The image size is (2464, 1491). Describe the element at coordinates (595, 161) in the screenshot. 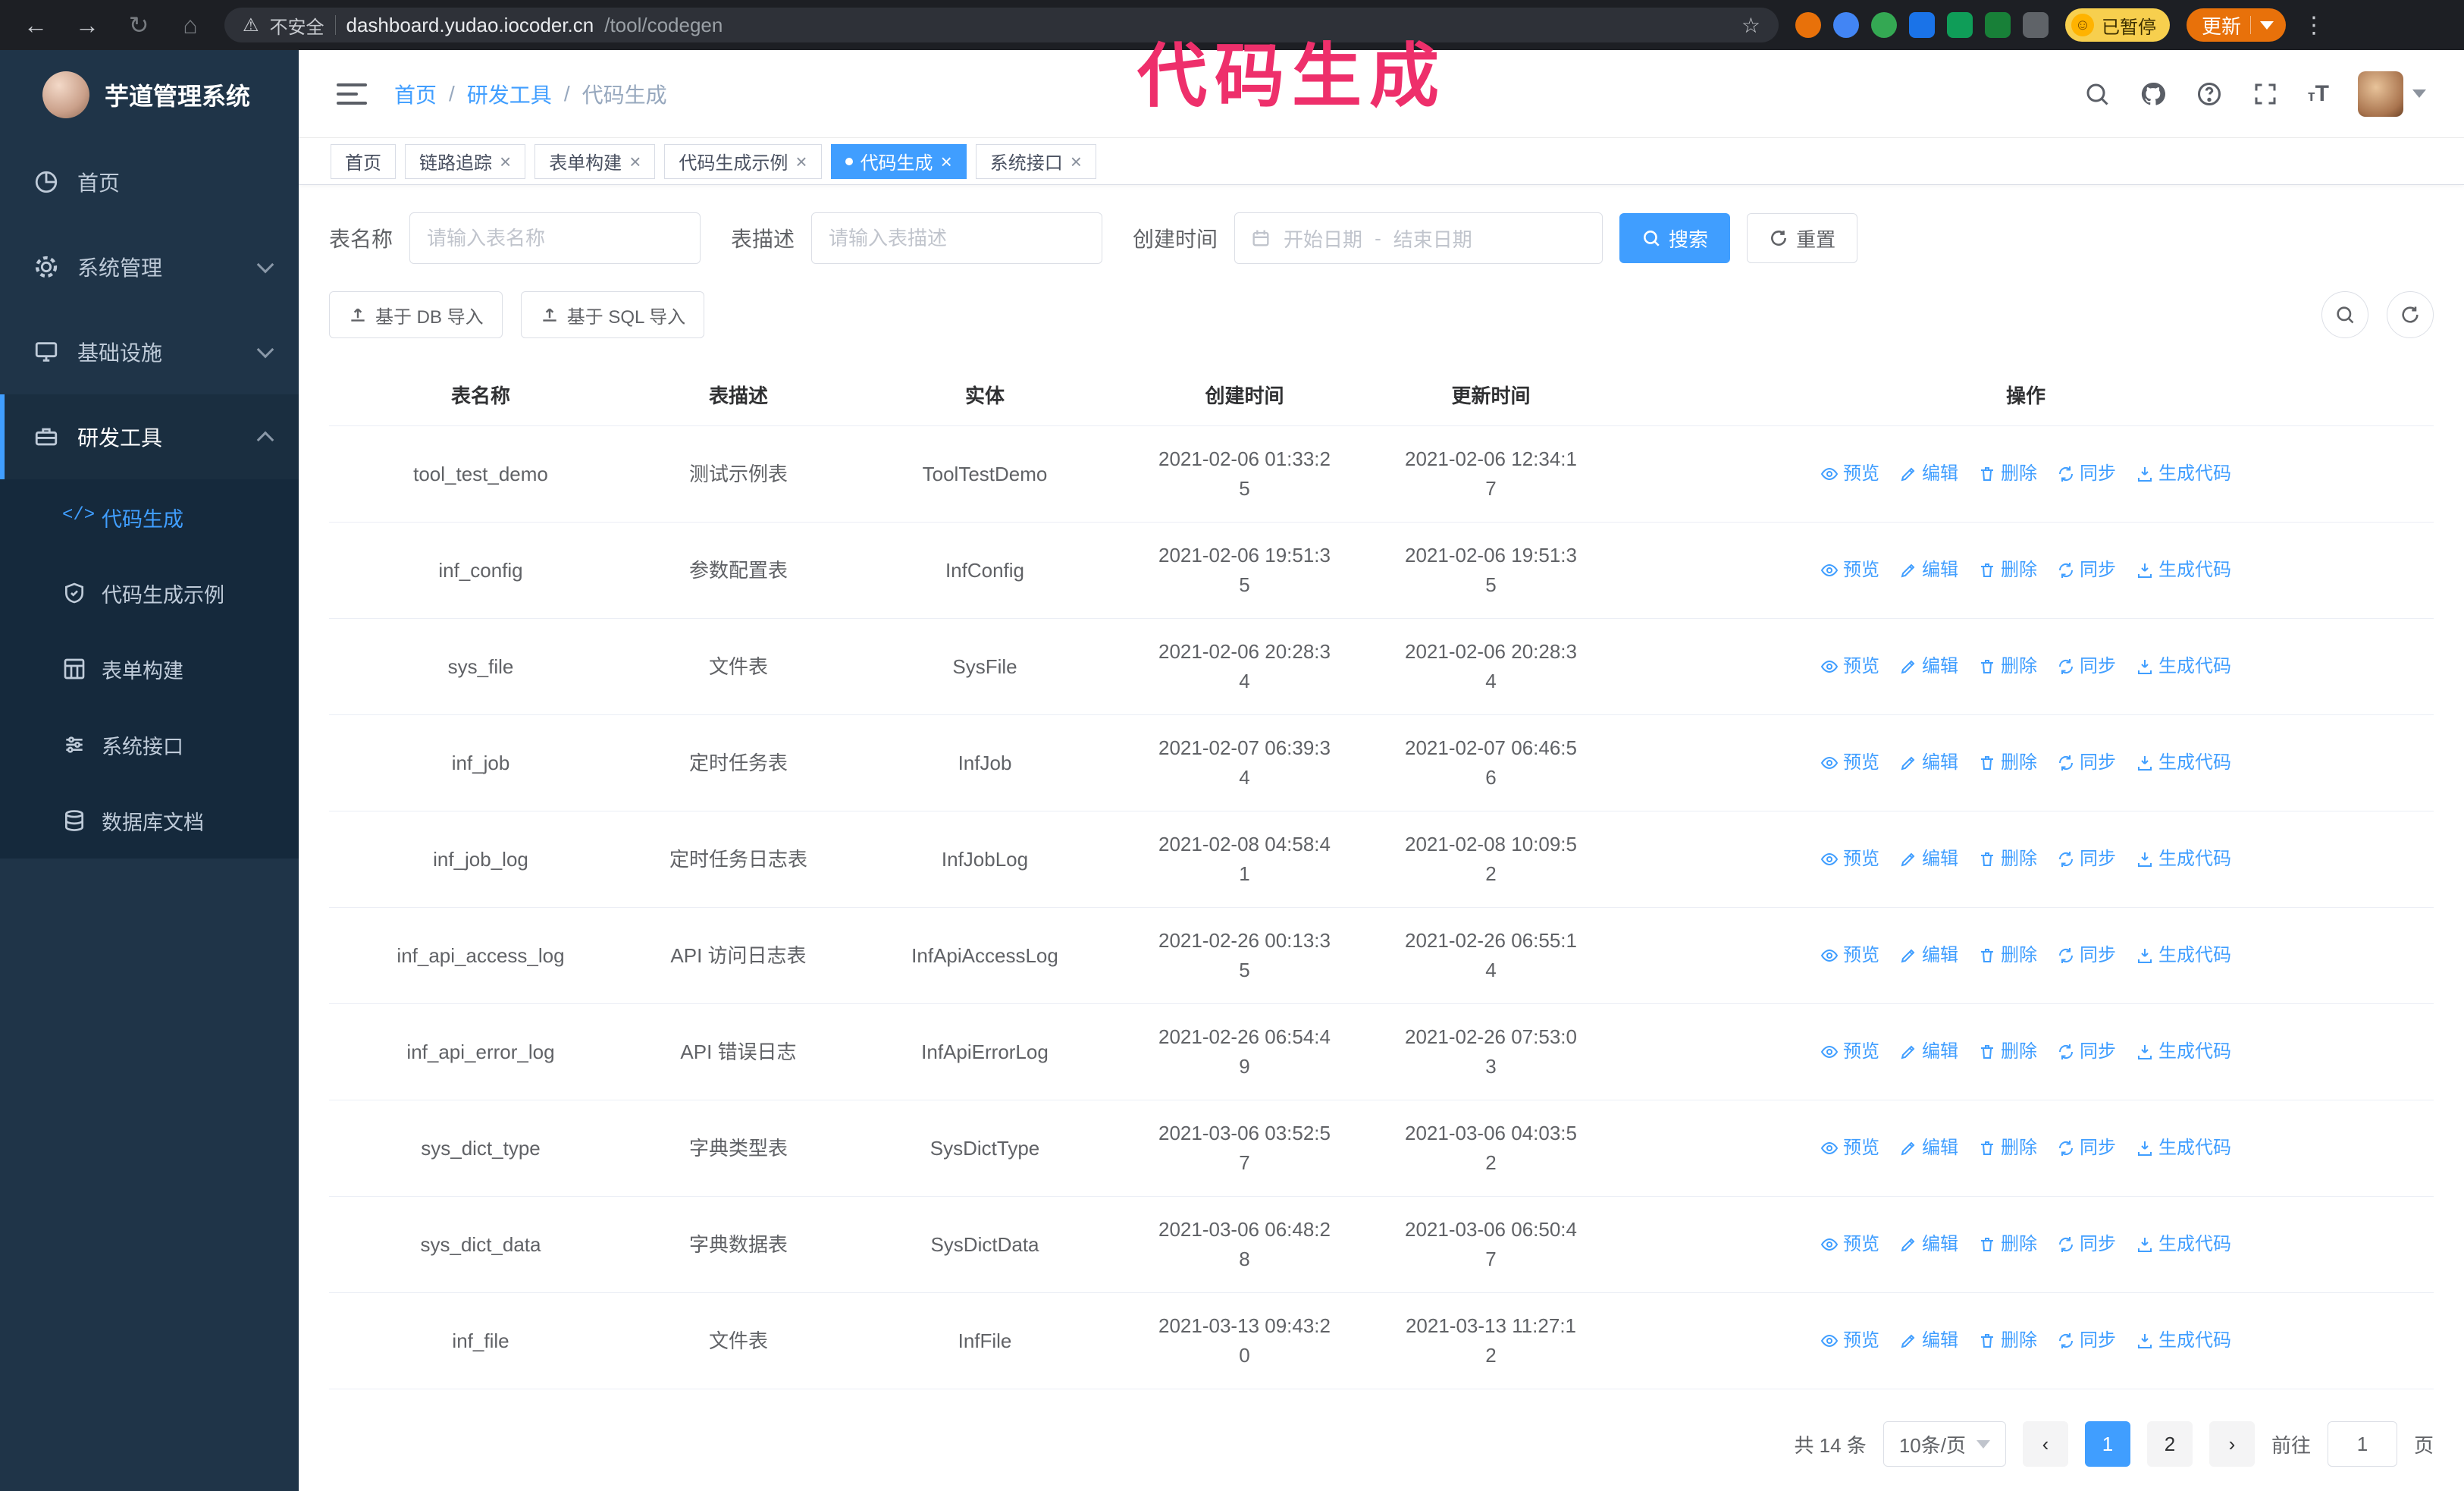

I see `tab-form-build: 表单构建 ×` at that location.